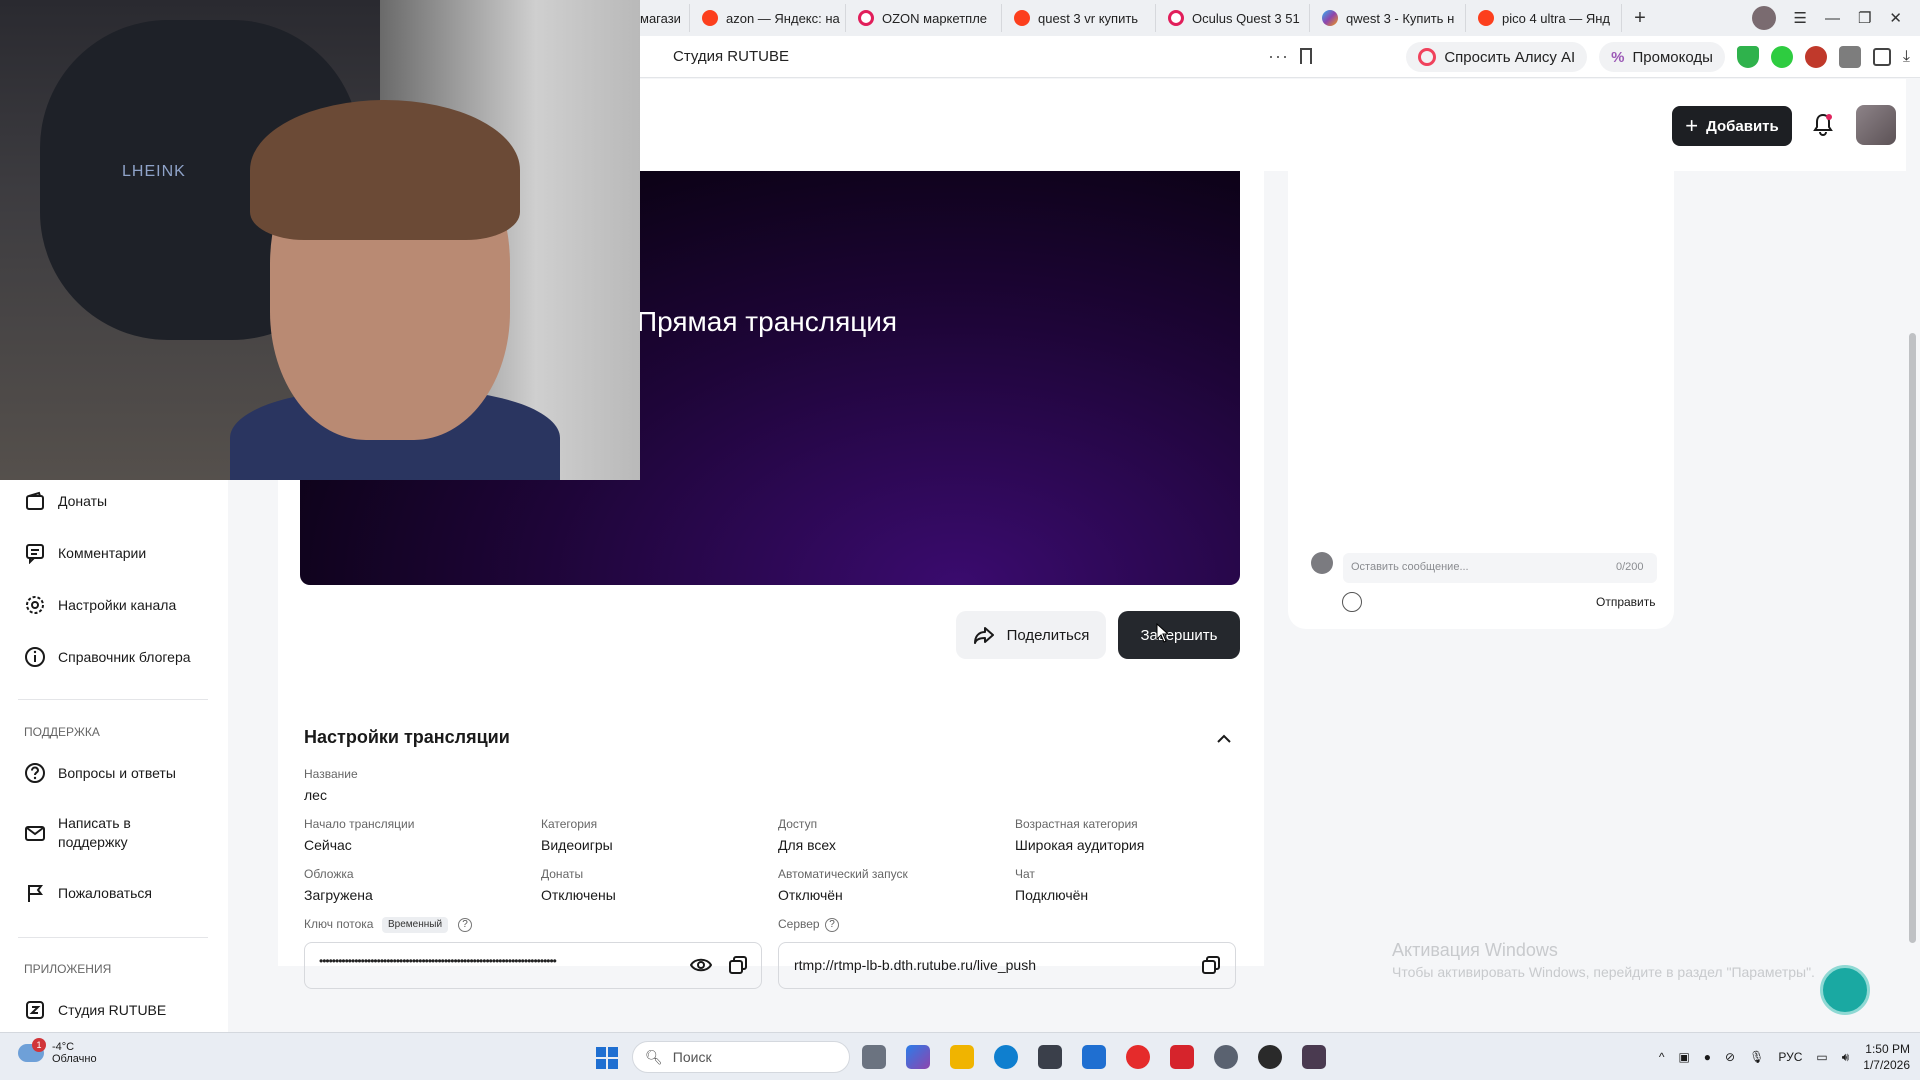 Image resolution: width=1920 pixels, height=1080 pixels. Describe the element at coordinates (1006, 1057) in the screenshot. I see `edge-icon` at that location.